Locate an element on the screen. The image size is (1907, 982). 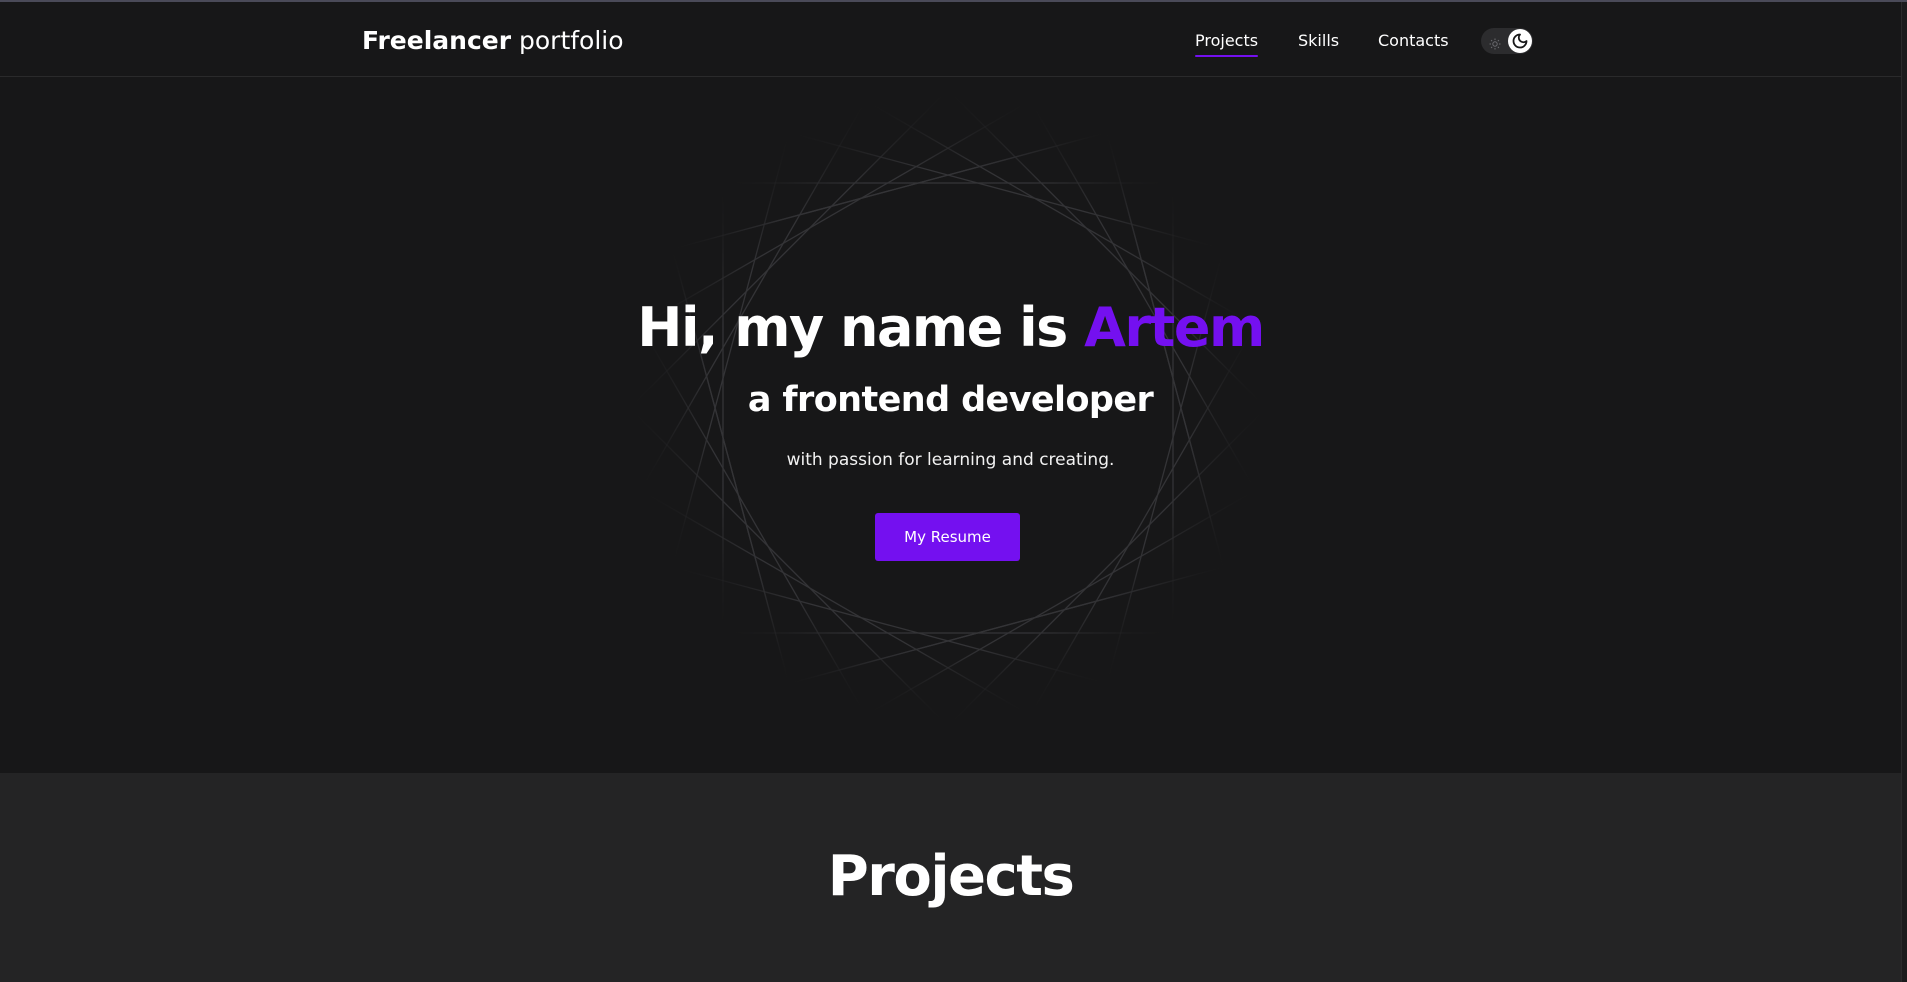
resume-button: My Resume is located at coordinates (947, 537).